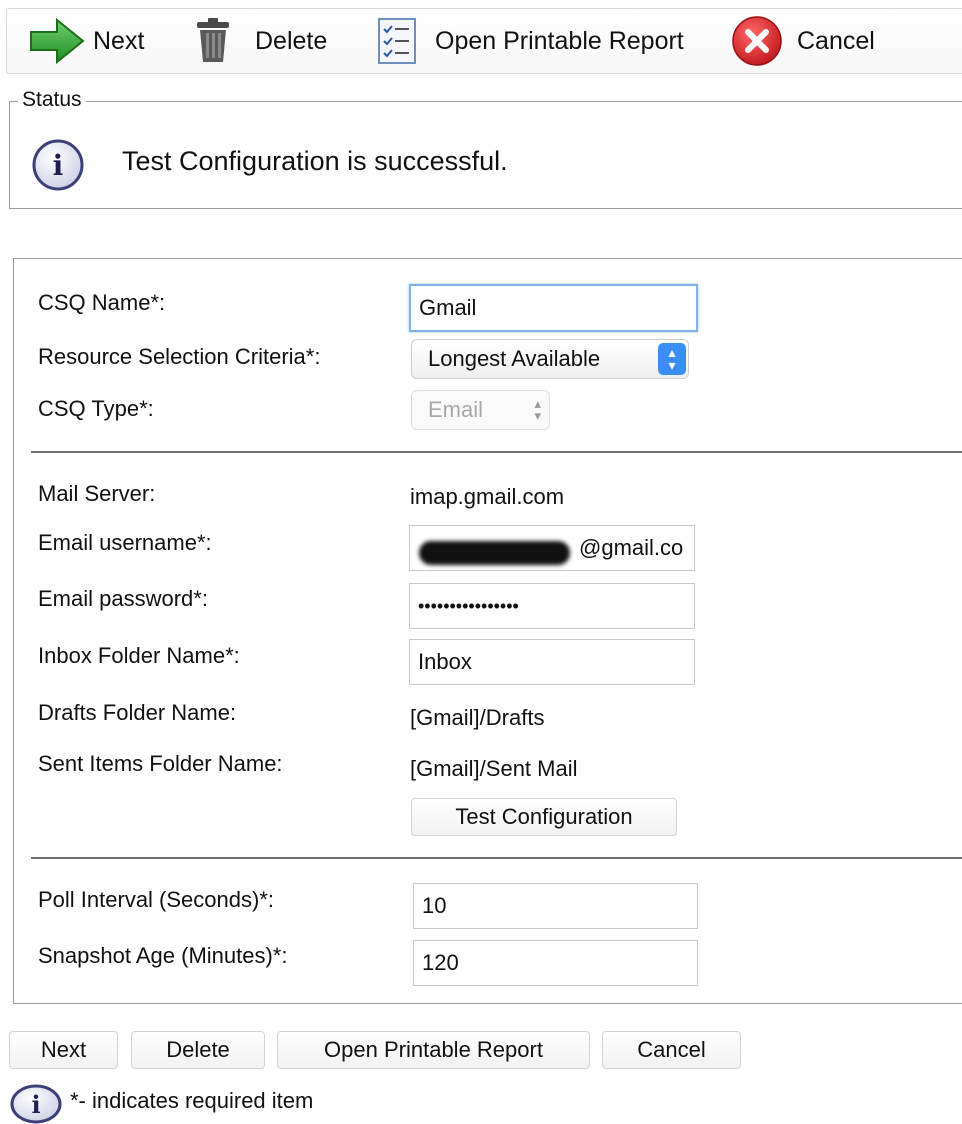  What do you see at coordinates (102, 302) in the screenshot?
I see `csq-name-label: CSQ Name*:` at bounding box center [102, 302].